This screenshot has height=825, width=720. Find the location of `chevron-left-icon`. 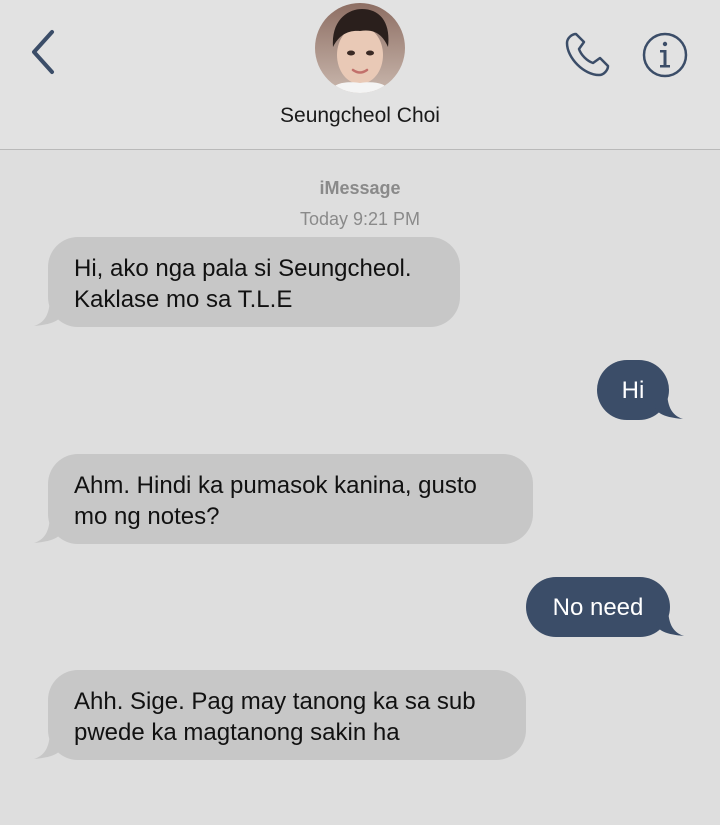

chevron-left-icon is located at coordinates (43, 52).